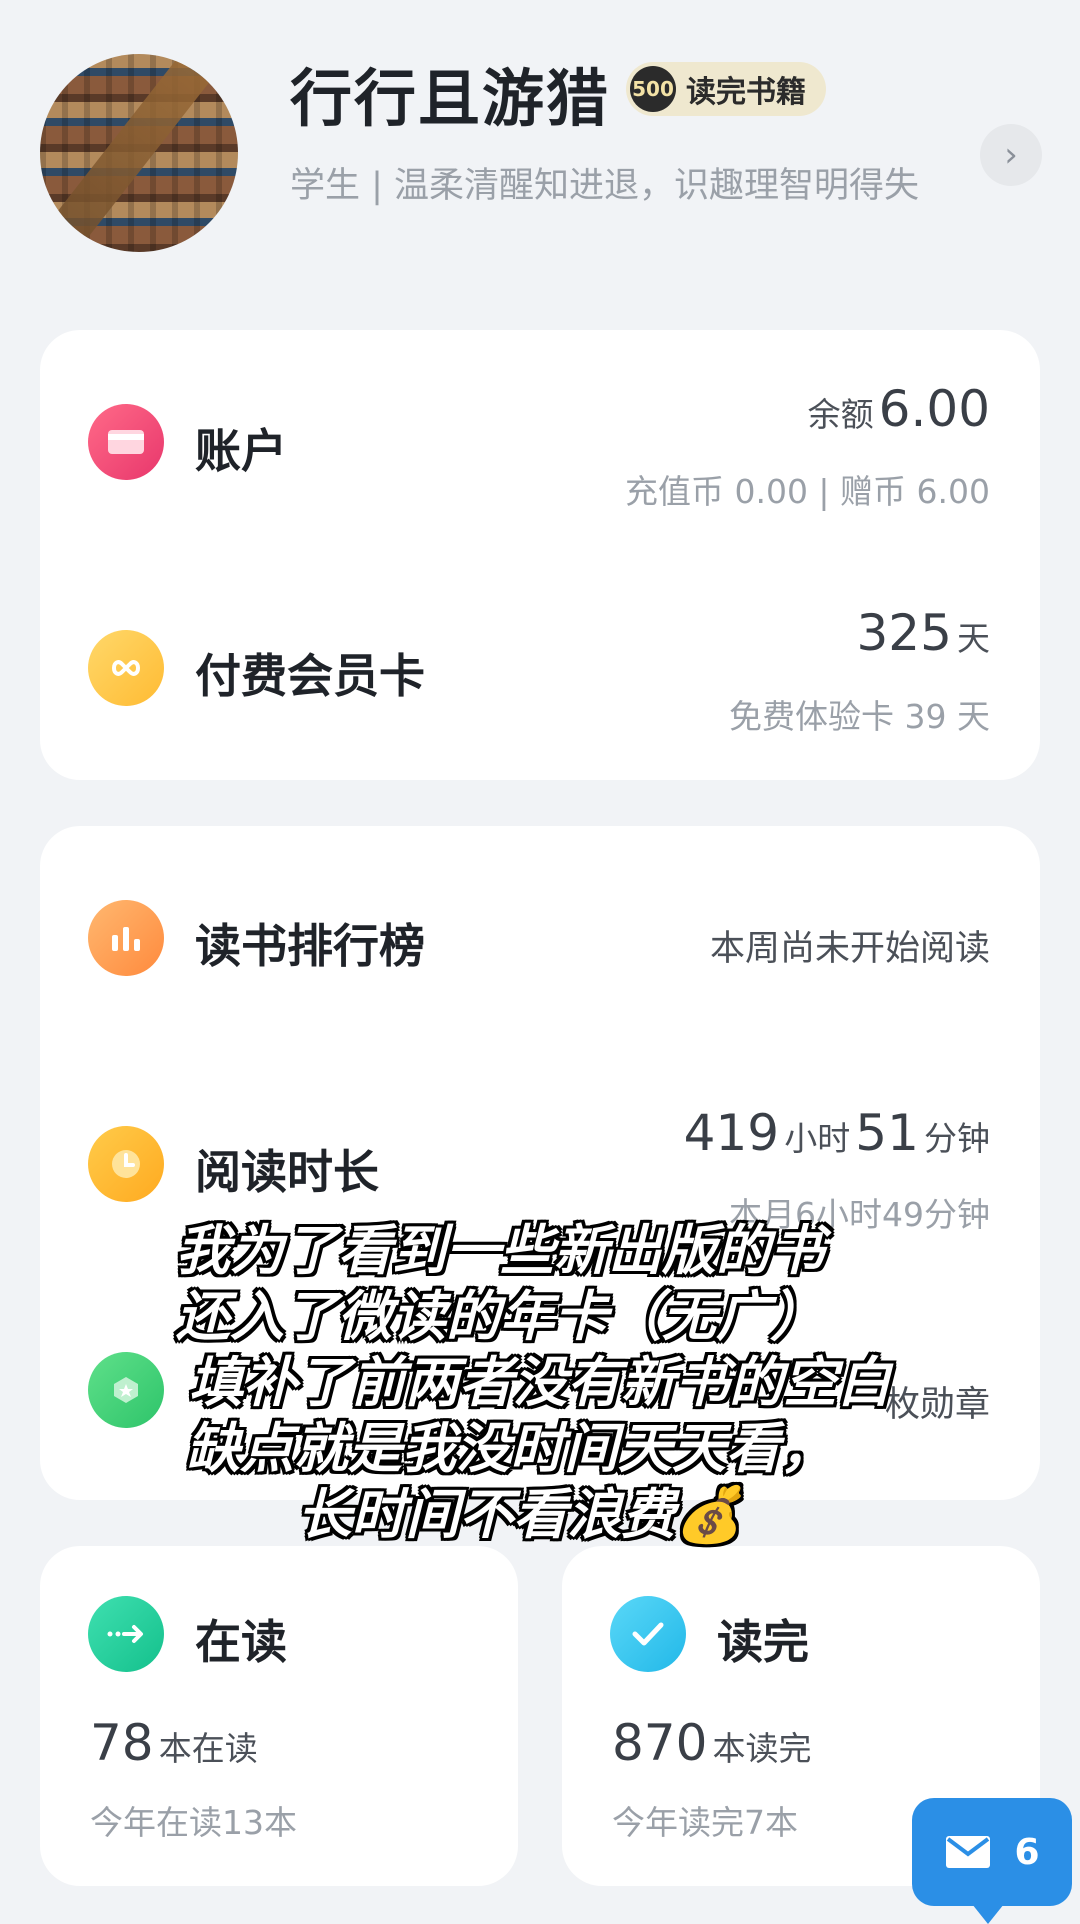 The width and height of the screenshot is (1080, 1924). I want to click on balance-value: 6.00, so click(934, 409).